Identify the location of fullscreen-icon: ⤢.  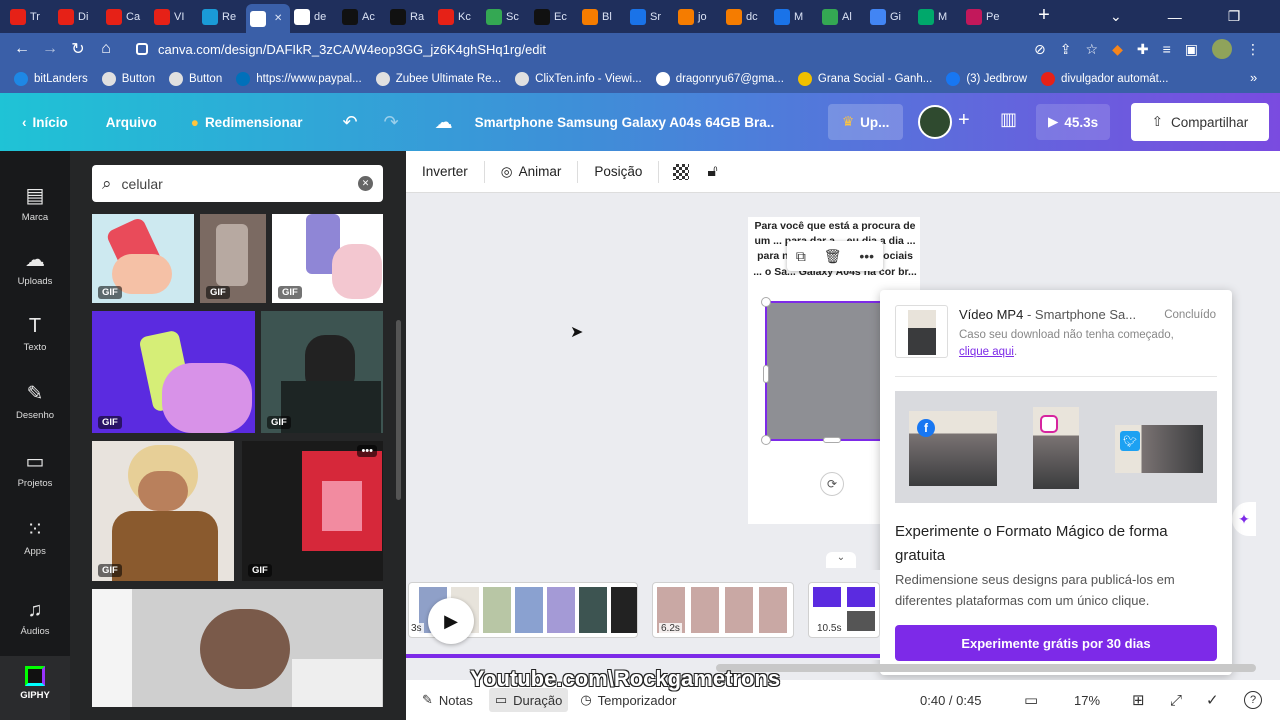
(1176, 700).